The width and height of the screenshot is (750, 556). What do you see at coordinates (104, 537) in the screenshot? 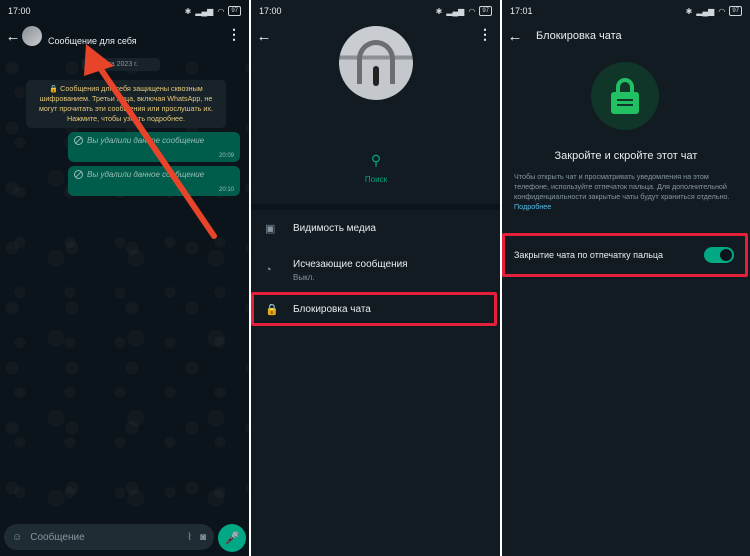
I see `message-input: Сообщение` at bounding box center [104, 537].